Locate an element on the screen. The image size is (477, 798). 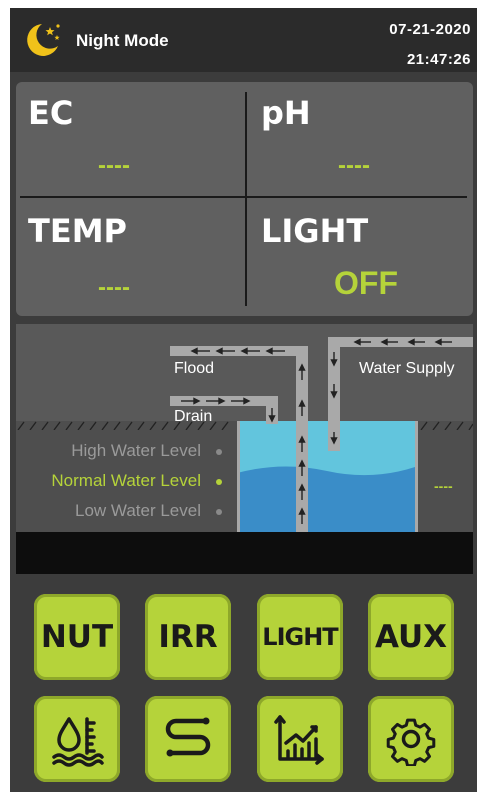
pipe-route-button is located at coordinates (188, 739).